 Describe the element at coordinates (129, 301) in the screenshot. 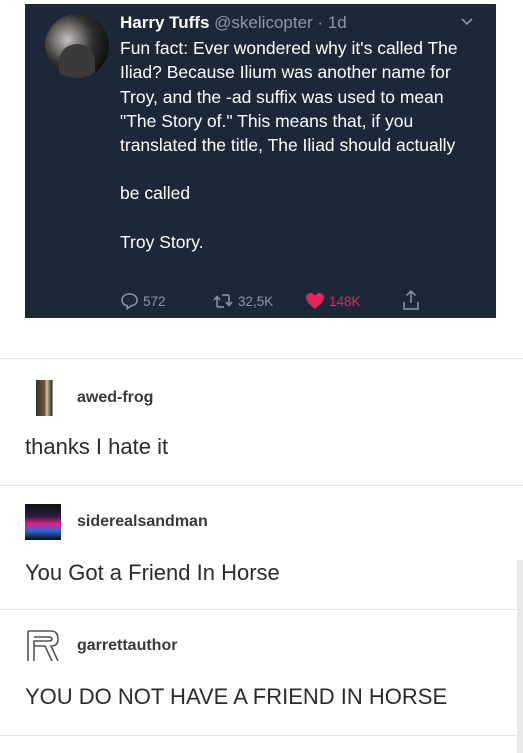

I see `reply-icon` at that location.